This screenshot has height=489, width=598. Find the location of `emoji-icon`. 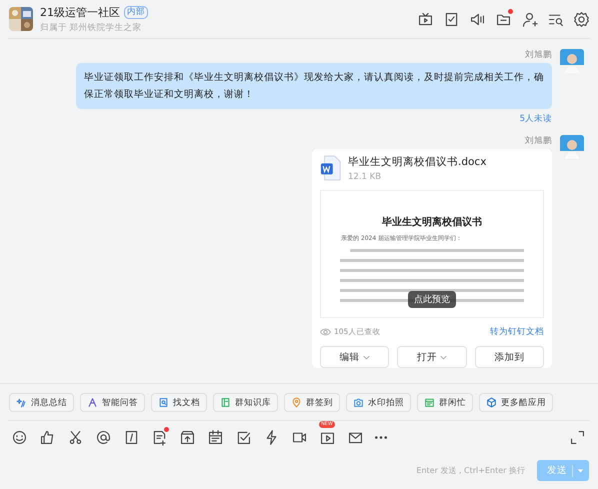

emoji-icon is located at coordinates (19, 437).